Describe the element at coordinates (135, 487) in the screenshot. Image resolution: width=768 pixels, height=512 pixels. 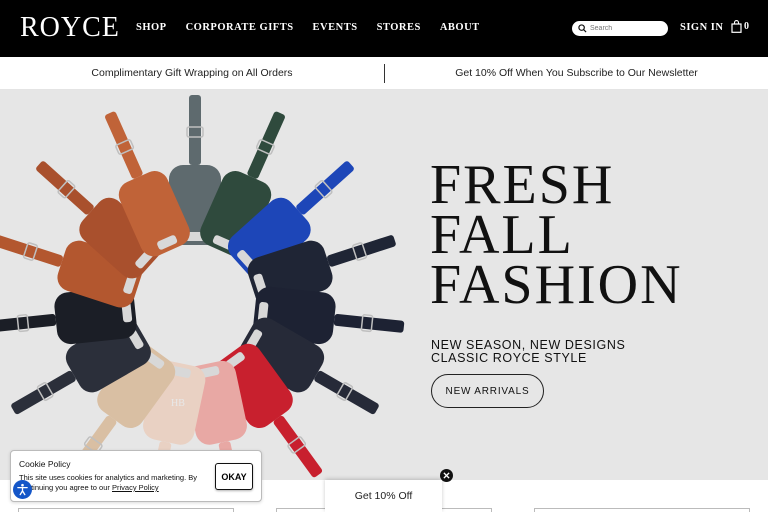
I see `privacy-policy-link: Privacy Policy` at that location.